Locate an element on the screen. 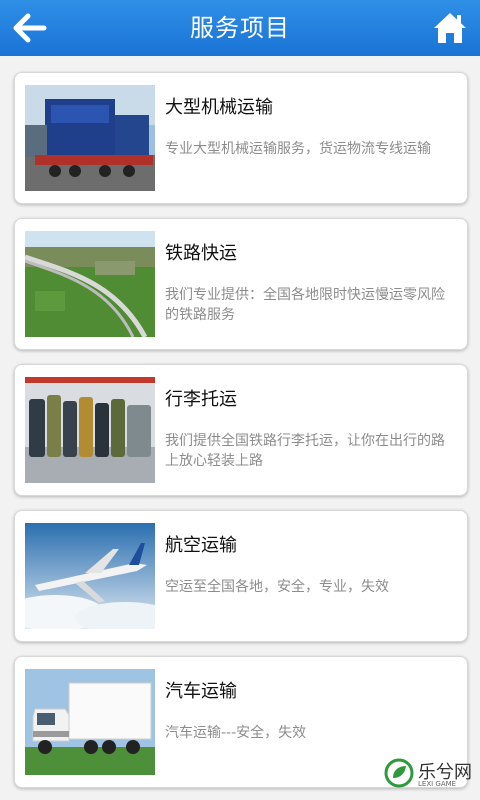  home-icon is located at coordinates (450, 28).